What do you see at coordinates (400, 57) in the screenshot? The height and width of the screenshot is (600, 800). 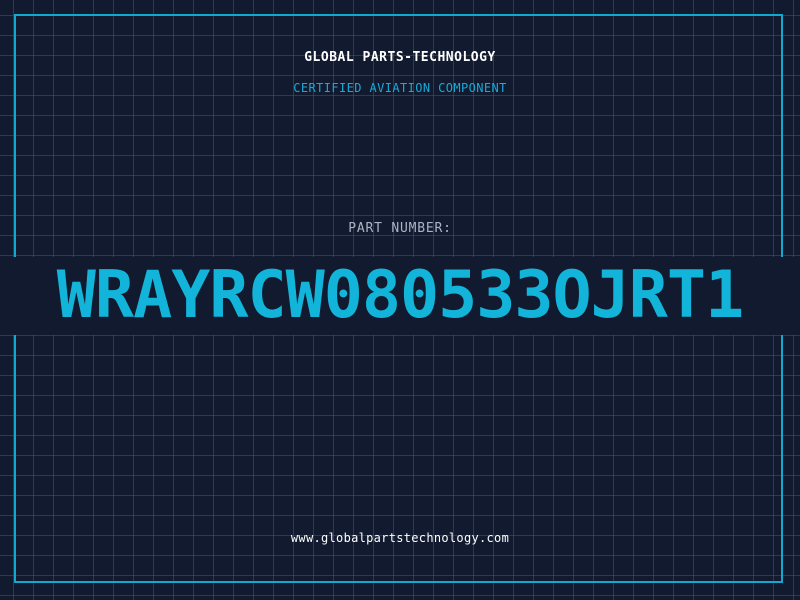 I see `company-name: GLOBAL PARTS-TECHNOLOGY` at bounding box center [400, 57].